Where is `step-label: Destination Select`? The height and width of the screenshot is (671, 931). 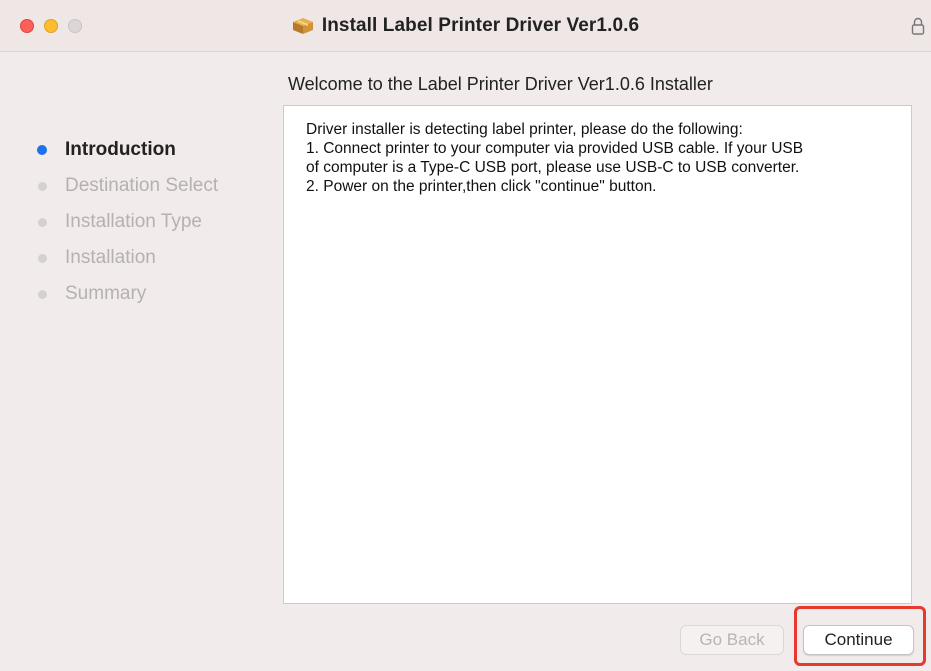 step-label: Destination Select is located at coordinates (142, 185).